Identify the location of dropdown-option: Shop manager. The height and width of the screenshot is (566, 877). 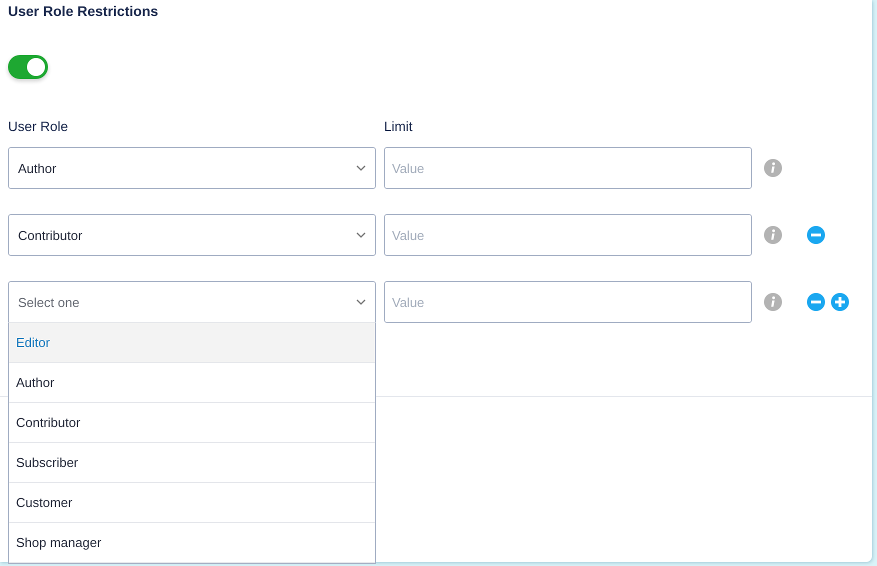
(192, 543).